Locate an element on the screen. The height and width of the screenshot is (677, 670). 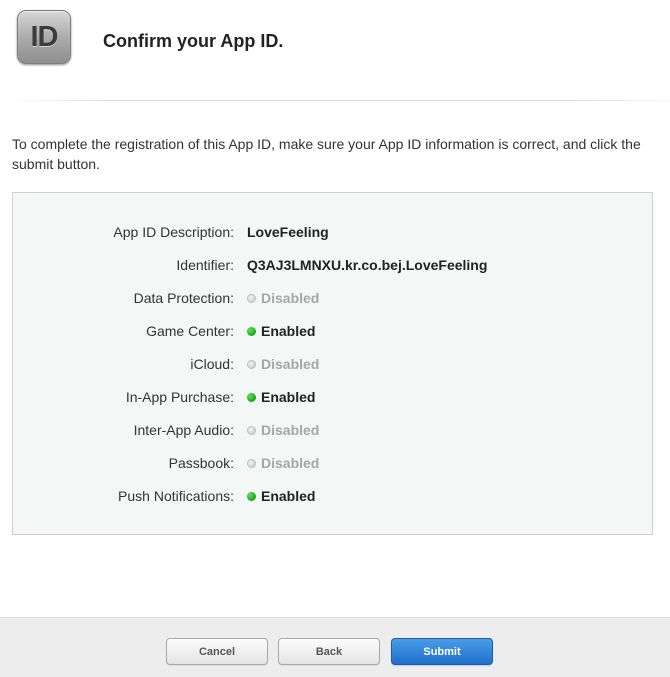
action-bar: Cancel Back Submit is located at coordinates (335, 647).